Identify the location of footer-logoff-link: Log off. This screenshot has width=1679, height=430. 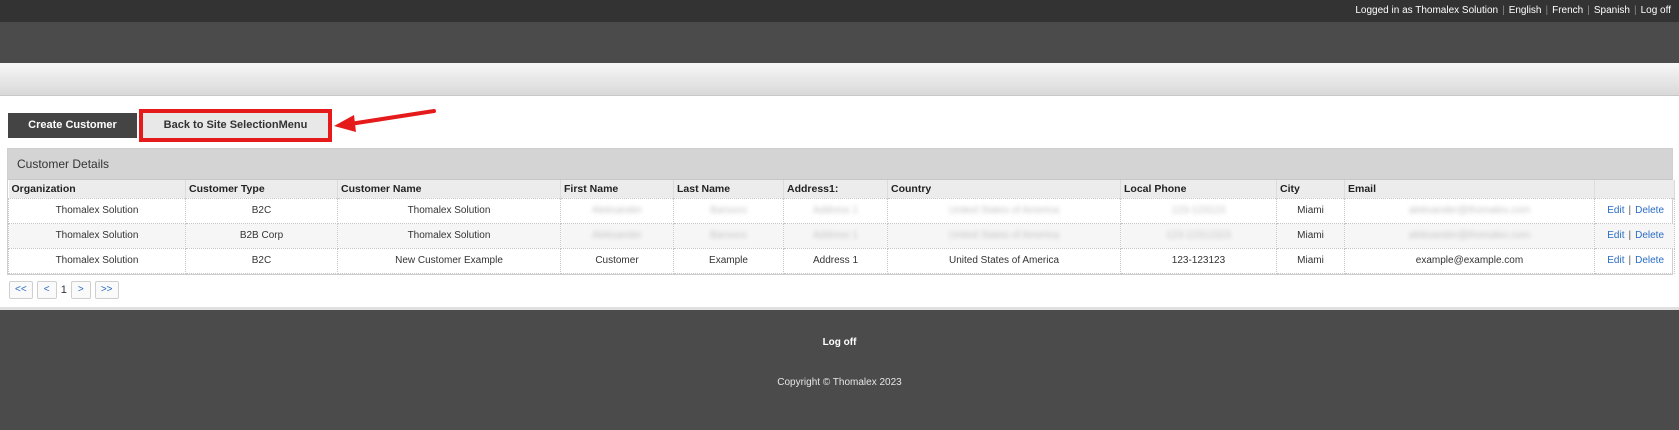
(839, 342).